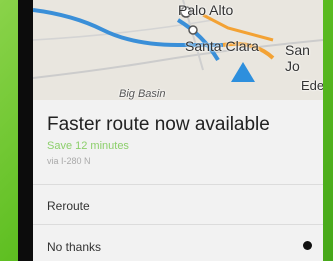 The width and height of the screenshot is (333, 261). I want to click on map-label-san-jose: San Jo, so click(297, 58).